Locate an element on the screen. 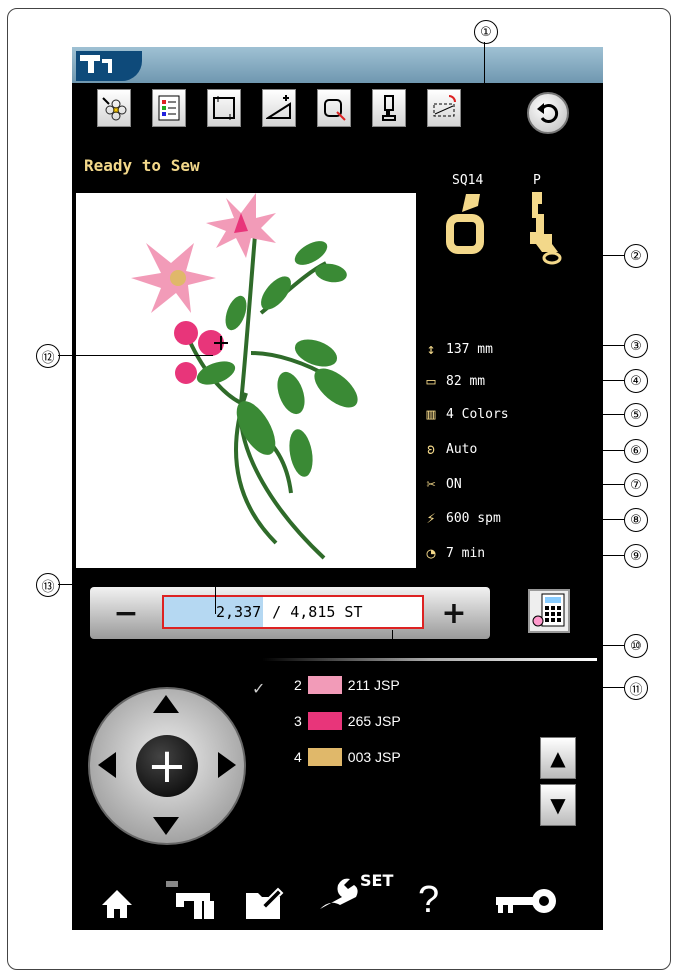 This screenshot has height=980, width=681. callout-1: ① is located at coordinates (486, 32).